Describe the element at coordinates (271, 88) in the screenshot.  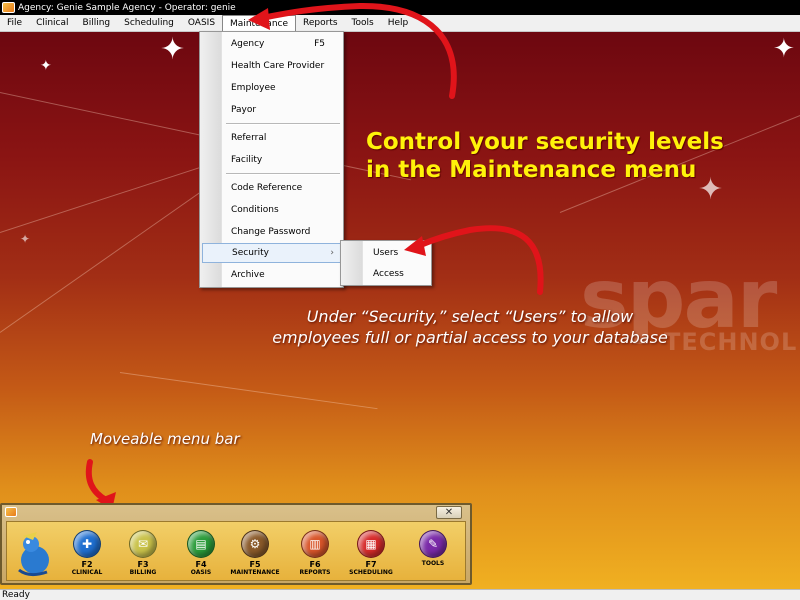
I see `menu-item-employee: Employee` at that location.